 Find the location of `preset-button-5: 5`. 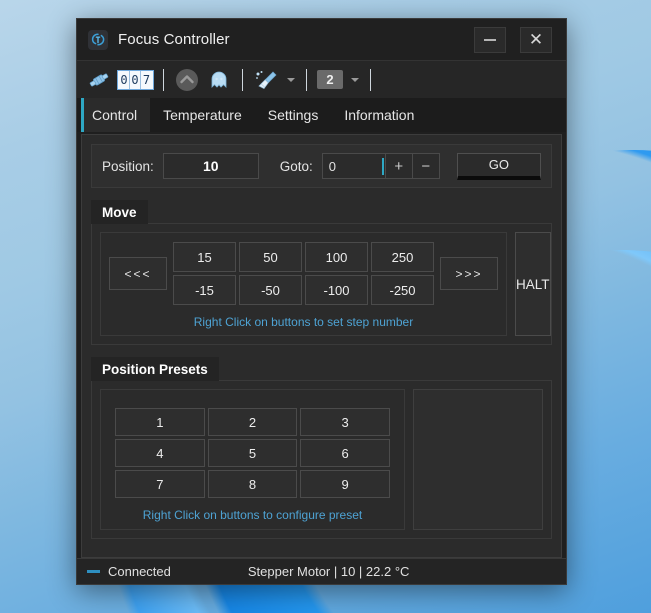

preset-button-5: 5 is located at coordinates (252, 453).